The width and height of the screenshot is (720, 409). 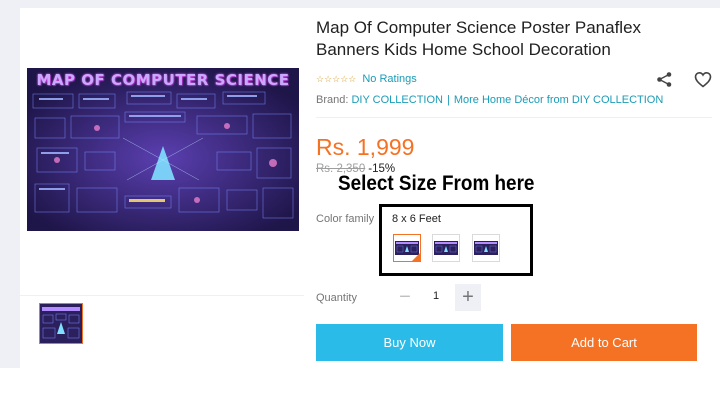 What do you see at coordinates (10, 188) in the screenshot?
I see `left-strip` at bounding box center [10, 188].